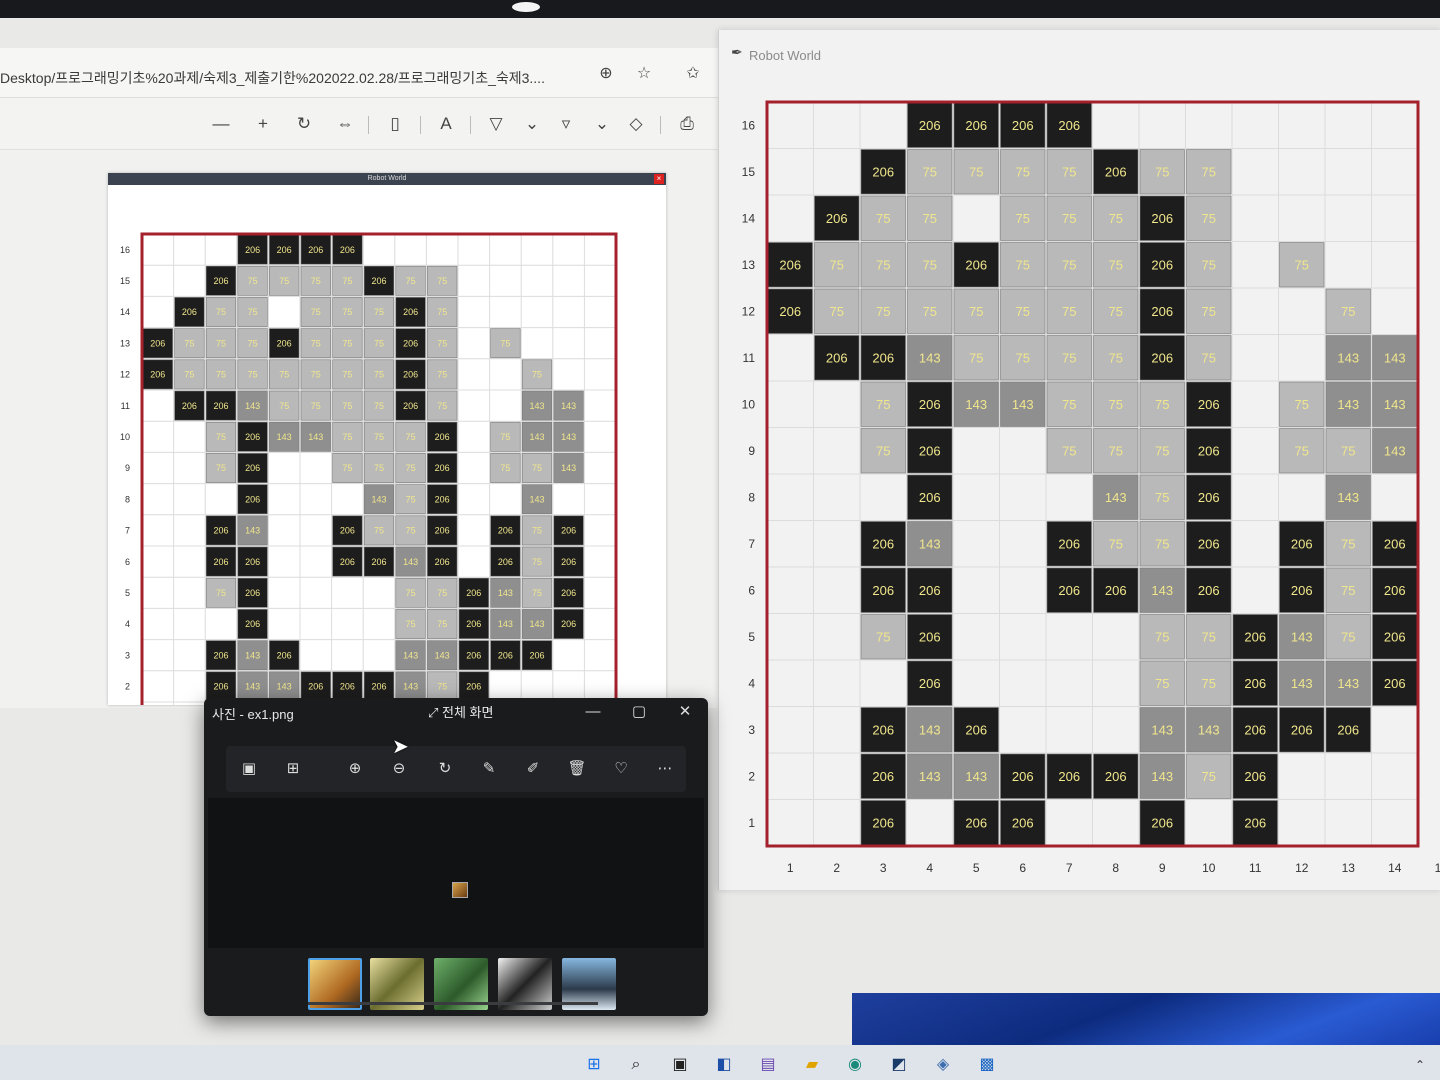  I want to click on app-icon: ◩, so click(899, 1065).